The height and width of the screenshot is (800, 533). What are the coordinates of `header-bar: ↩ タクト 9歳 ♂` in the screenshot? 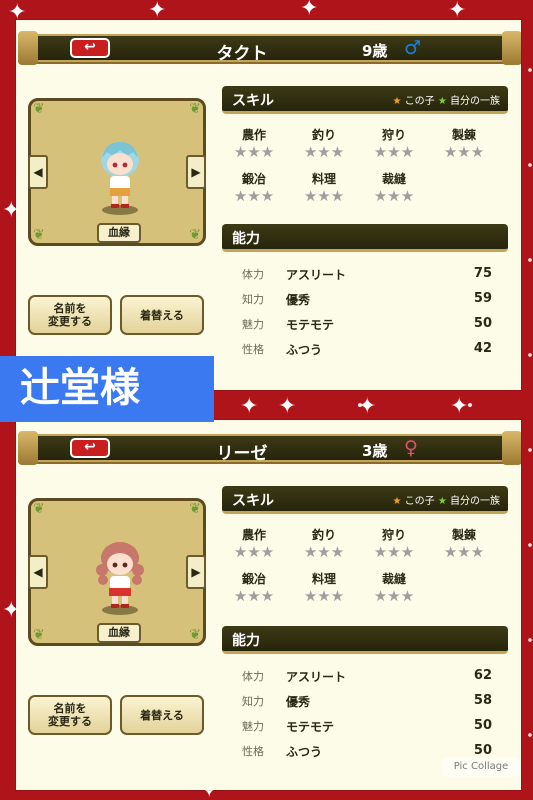 It's located at (269, 48).